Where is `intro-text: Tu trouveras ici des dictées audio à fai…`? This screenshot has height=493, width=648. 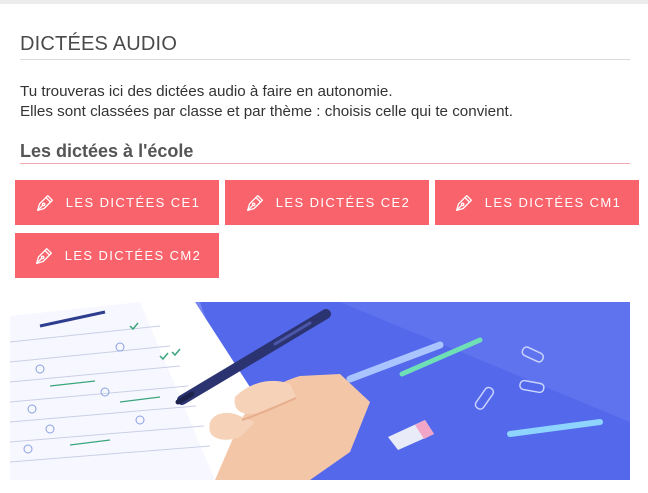
intro-text: Tu trouveras ici des dictées audio à fai… is located at coordinates (266, 102).